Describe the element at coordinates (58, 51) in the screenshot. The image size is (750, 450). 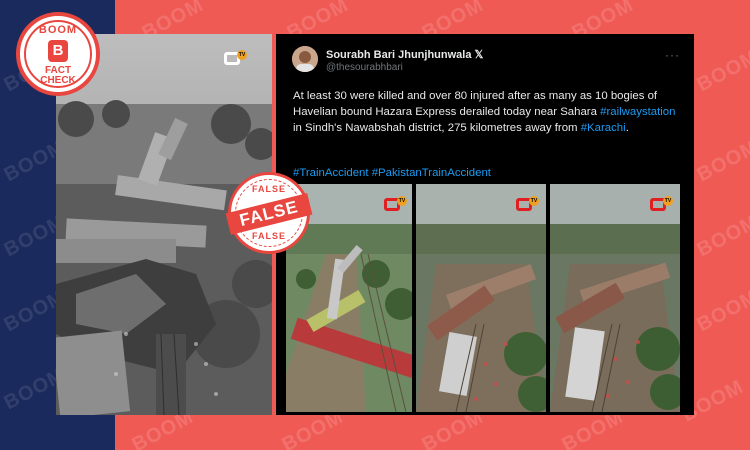
I see `badge-b-logo: B` at that location.